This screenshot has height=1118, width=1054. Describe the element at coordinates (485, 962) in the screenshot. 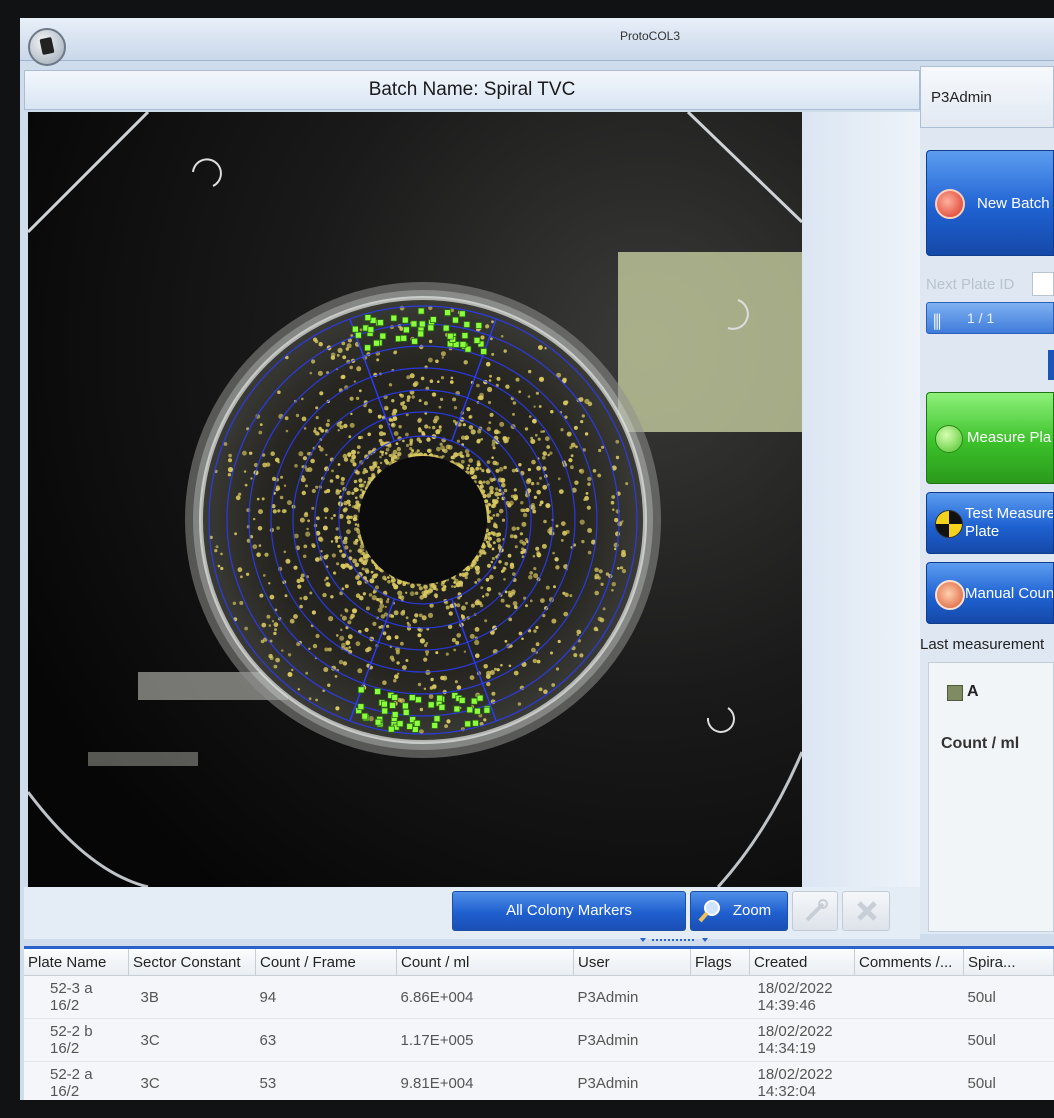

I see `col-count-ml: Count / ml` at that location.